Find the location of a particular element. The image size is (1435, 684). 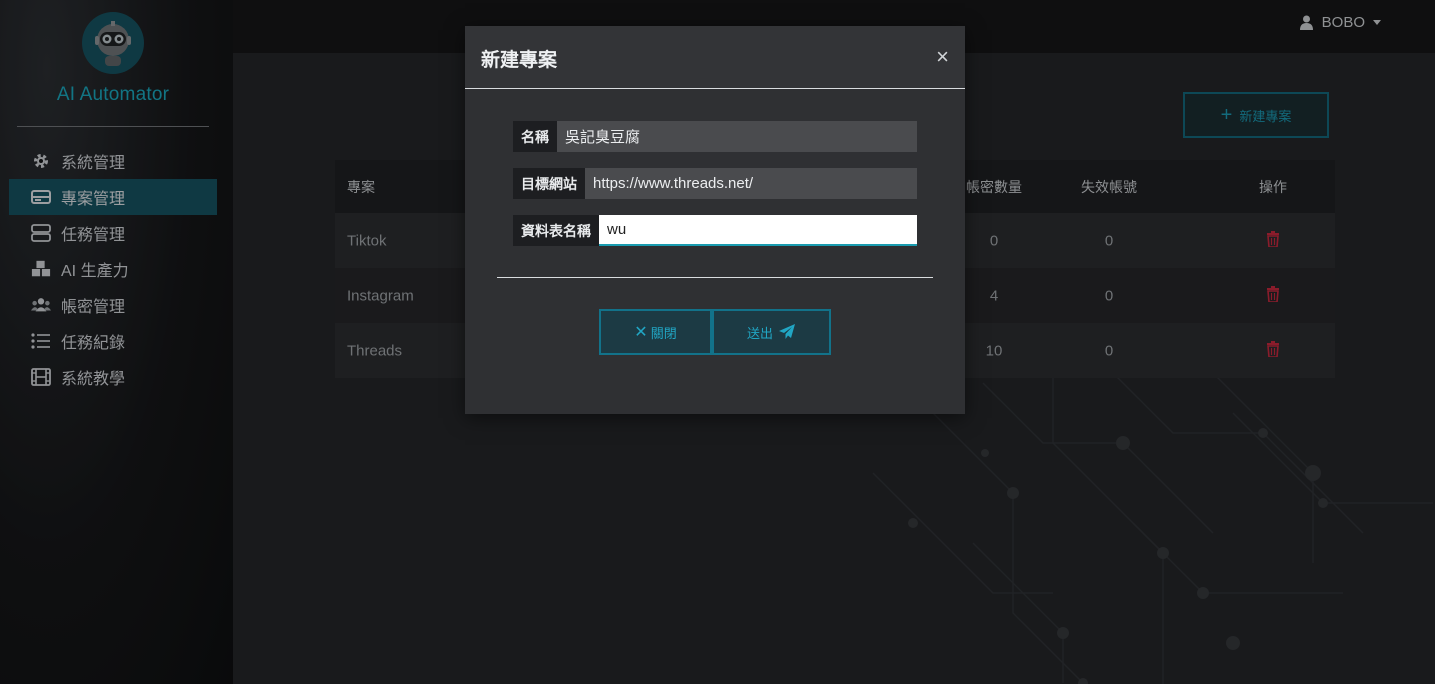

table-name-field-group: 資料表名稱 is located at coordinates (715, 230).